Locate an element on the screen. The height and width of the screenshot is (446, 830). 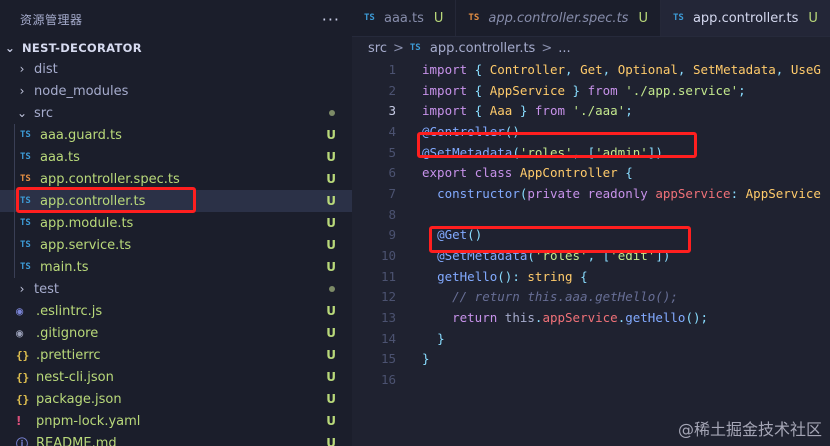
code-text: getHello(): string { is located at coordinates (512, 276).